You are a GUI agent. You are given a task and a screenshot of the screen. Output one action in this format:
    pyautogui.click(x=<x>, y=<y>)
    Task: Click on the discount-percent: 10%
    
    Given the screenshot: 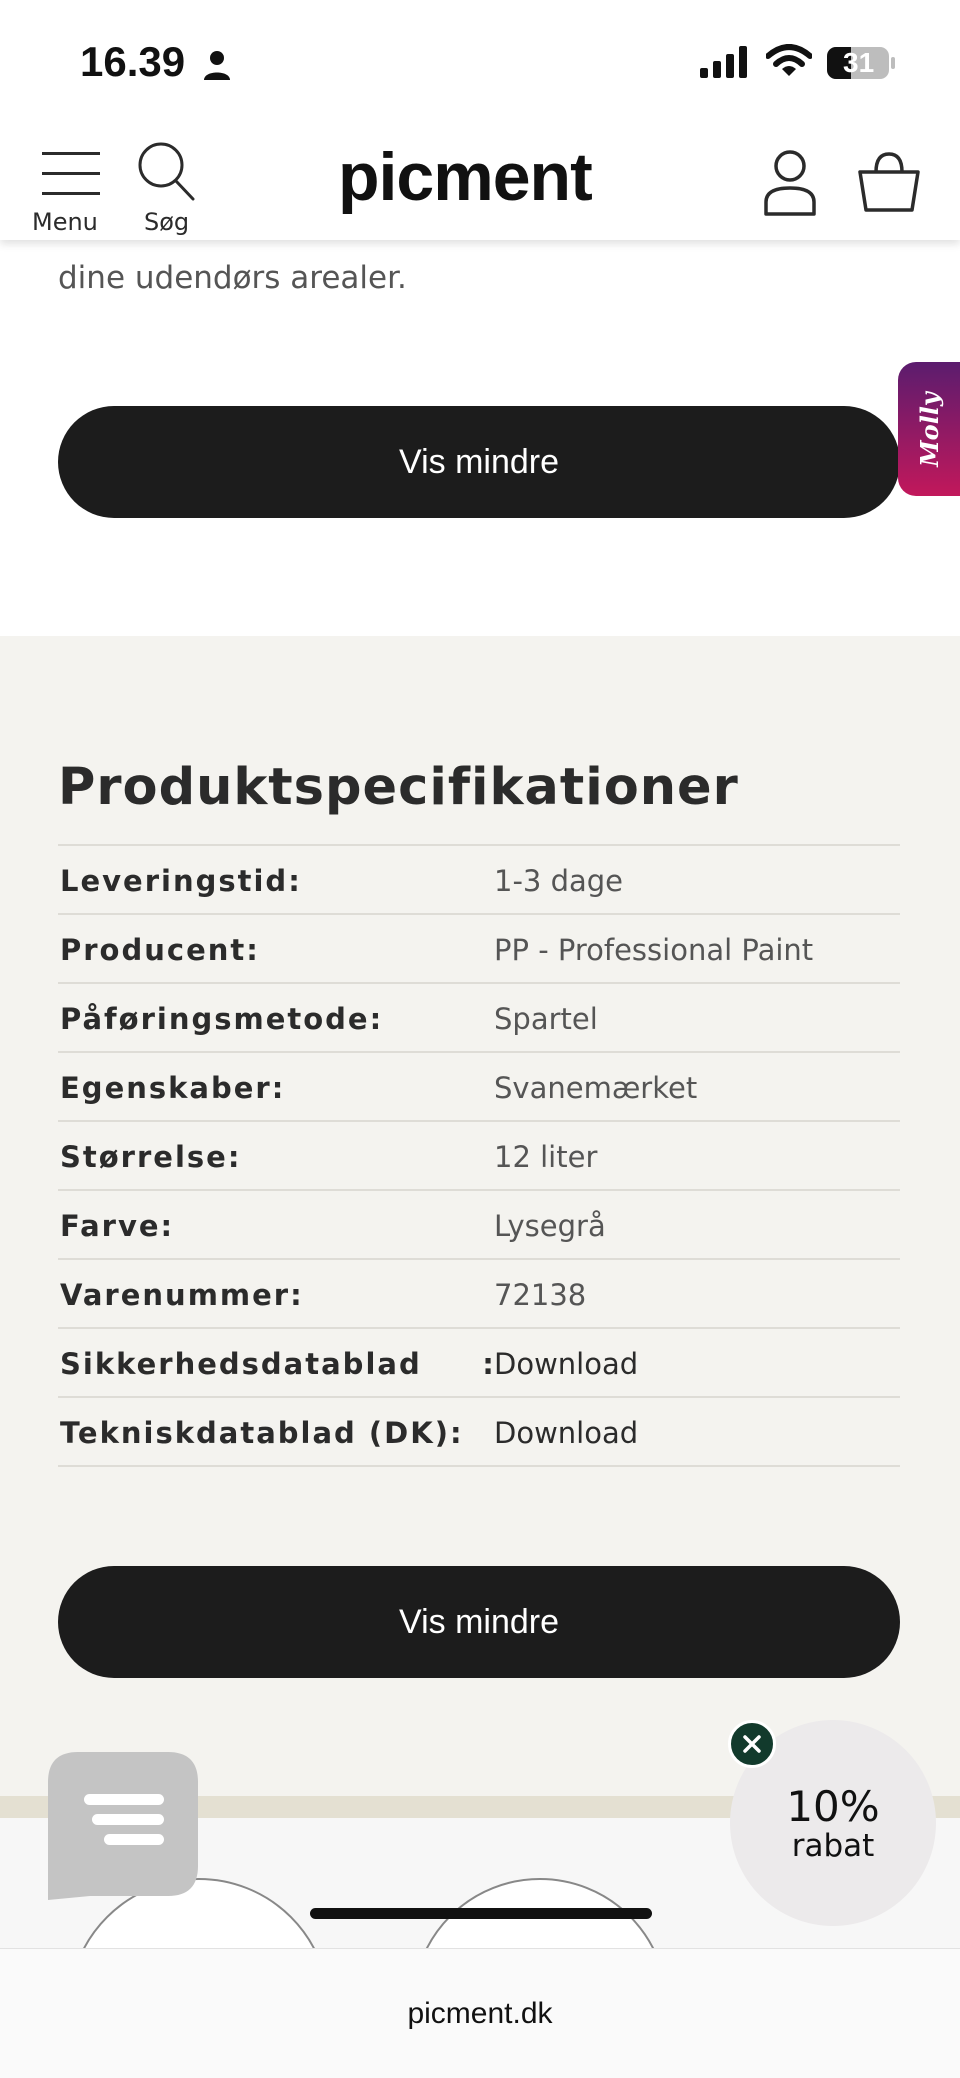 What is the action you would take?
    pyautogui.click(x=833, y=1806)
    